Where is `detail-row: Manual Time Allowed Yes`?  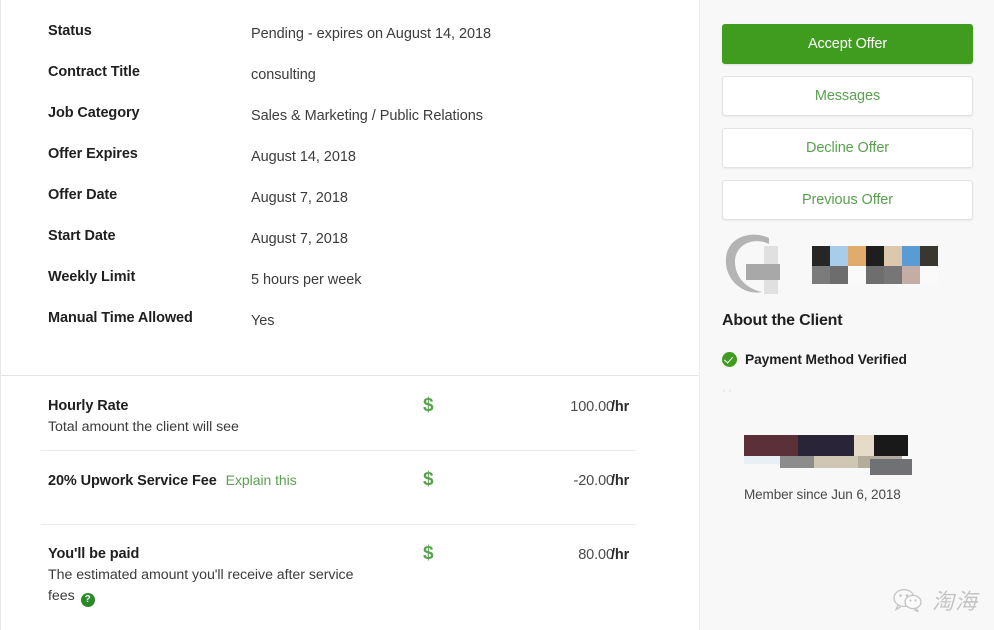 detail-row: Manual Time Allowed Yes is located at coordinates (350, 329).